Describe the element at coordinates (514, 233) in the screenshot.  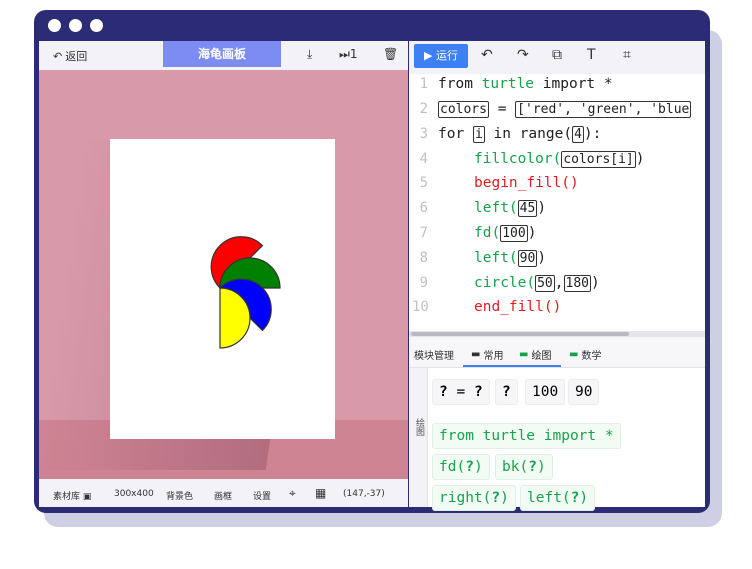
I see `arg-slot: 100` at that location.